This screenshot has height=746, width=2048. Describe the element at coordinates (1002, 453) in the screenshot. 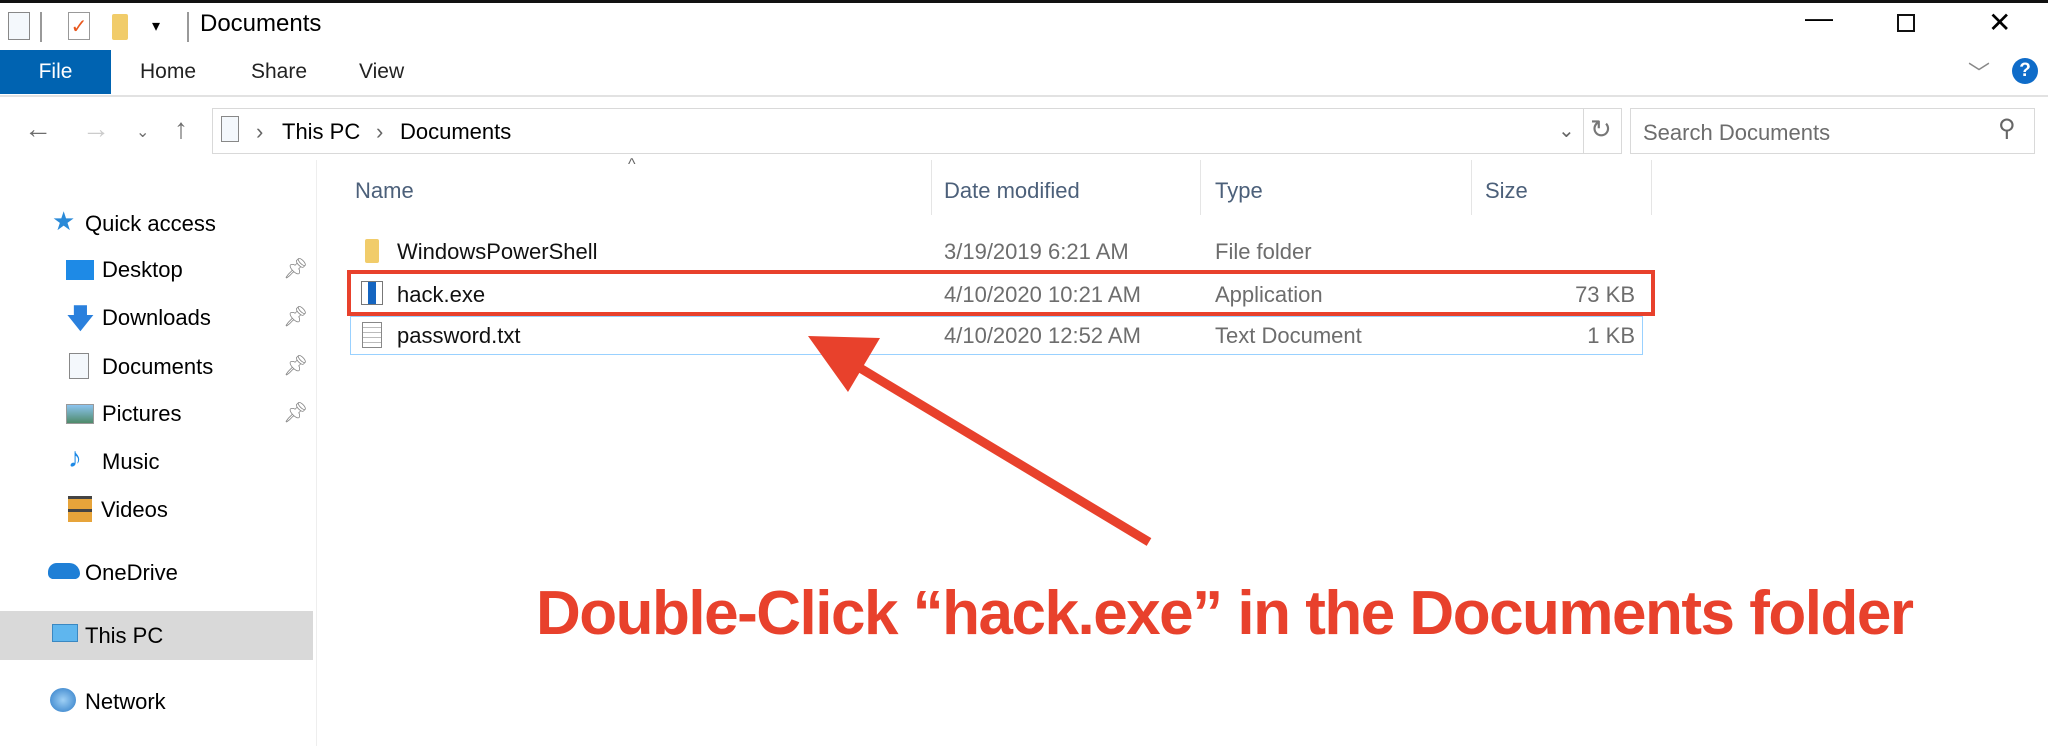

I see `arrow-shaft` at that location.